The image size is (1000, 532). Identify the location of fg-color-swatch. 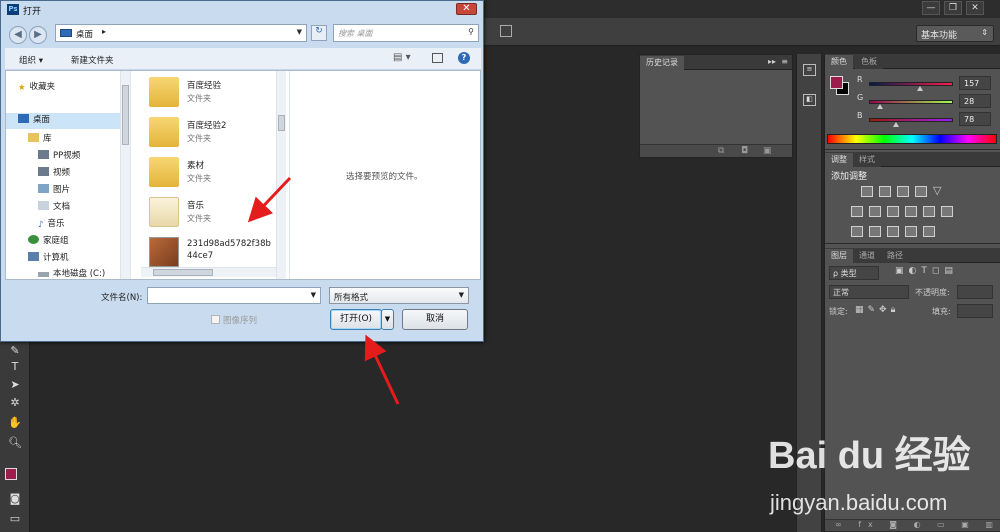
(836, 82).